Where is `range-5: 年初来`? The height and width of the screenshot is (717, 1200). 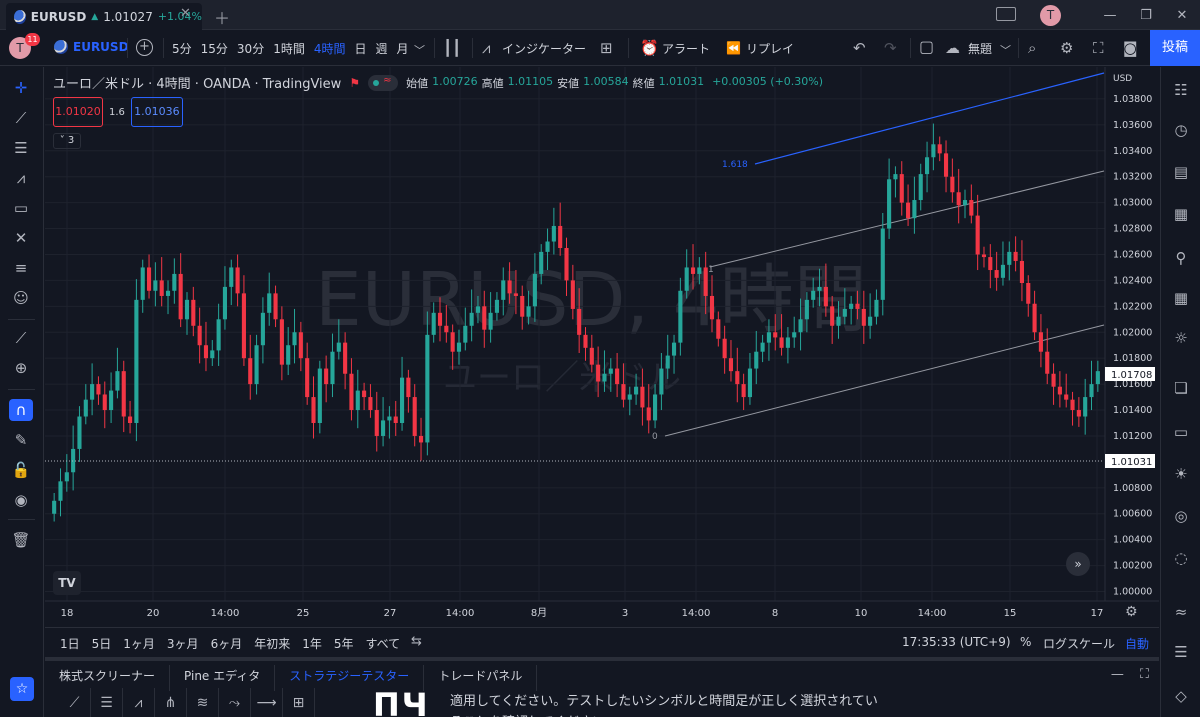 range-5: 年初来 is located at coordinates (272, 643).